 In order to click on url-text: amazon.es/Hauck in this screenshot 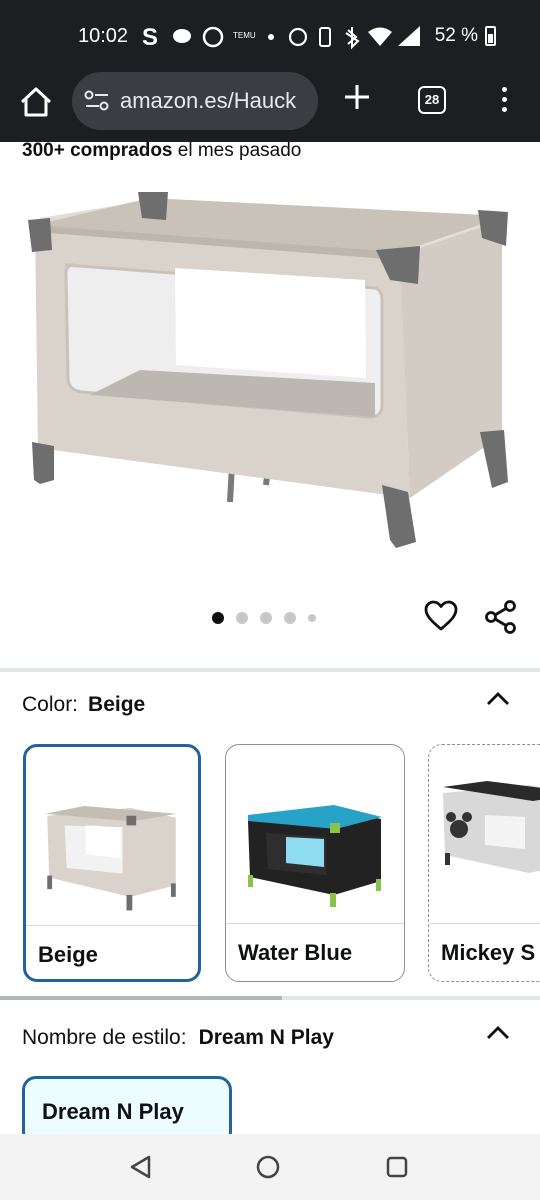, I will do `click(208, 100)`.